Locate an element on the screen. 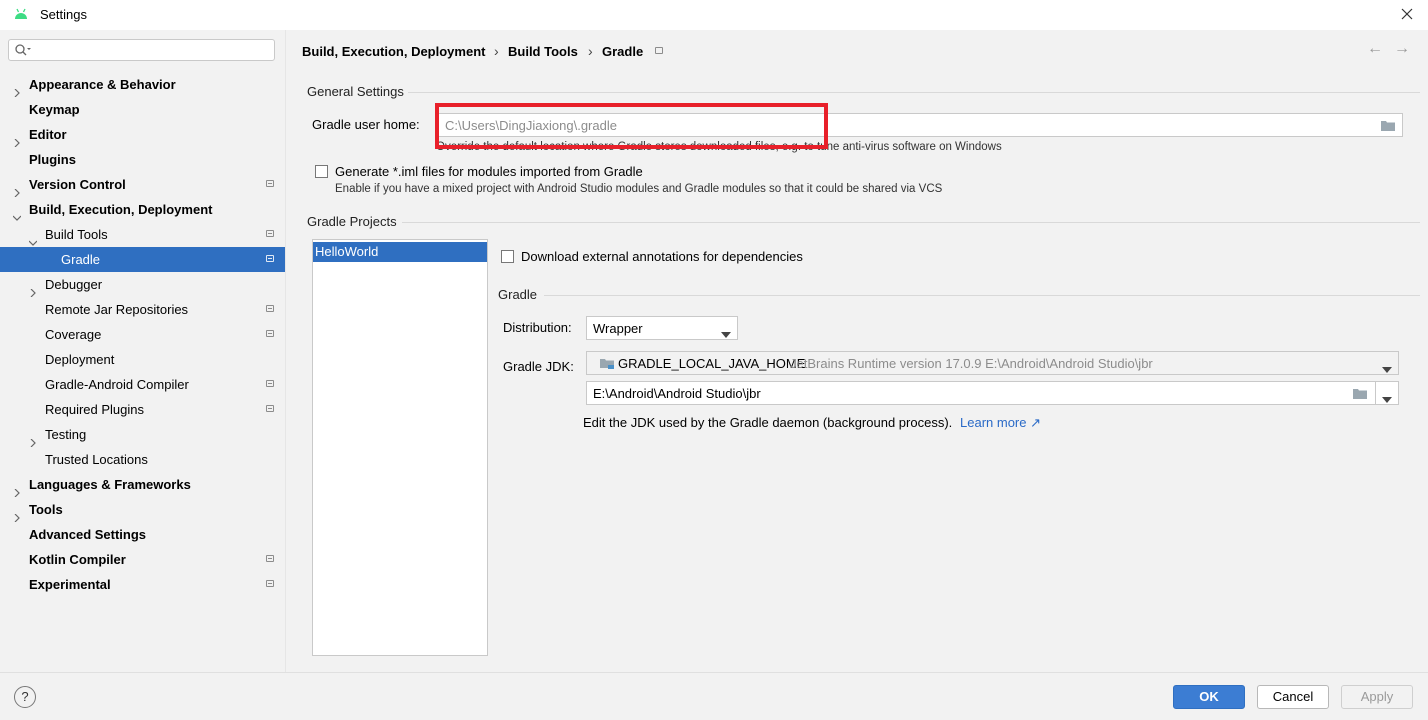  sidebar-item-label: Experimental is located at coordinates (70, 584).